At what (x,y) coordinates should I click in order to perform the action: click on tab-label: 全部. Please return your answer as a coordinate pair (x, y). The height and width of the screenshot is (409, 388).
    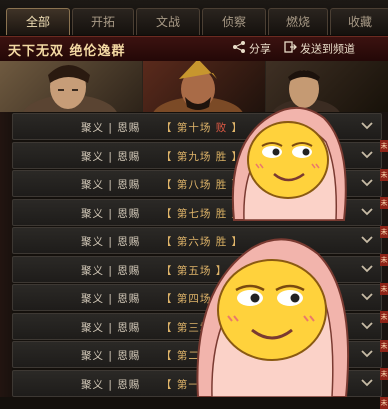
    Looking at the image, I should click on (37, 22).